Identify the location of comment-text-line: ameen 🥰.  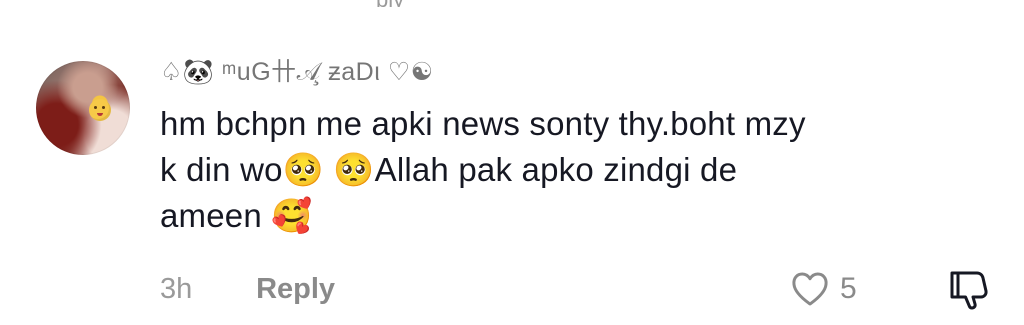
(236, 215).